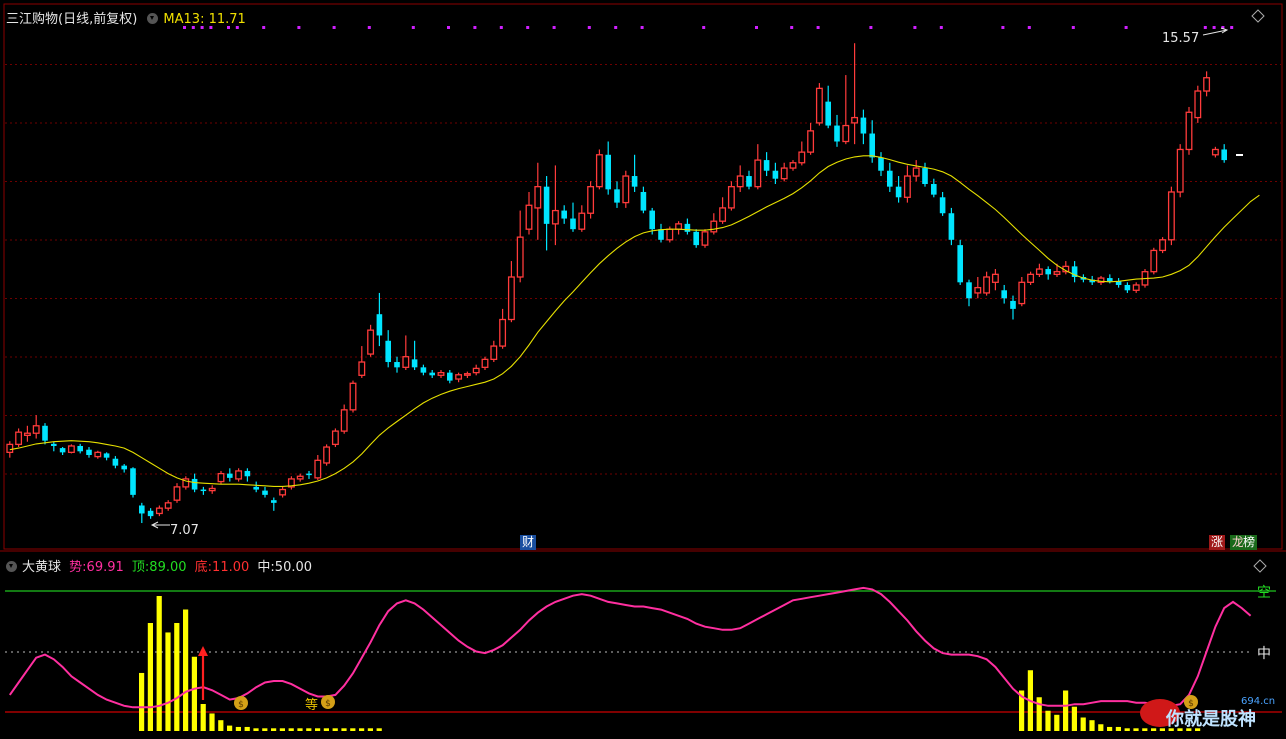 Image resolution: width=1286 pixels, height=739 pixels. I want to click on long-badge: 龙, so click(1237, 542).